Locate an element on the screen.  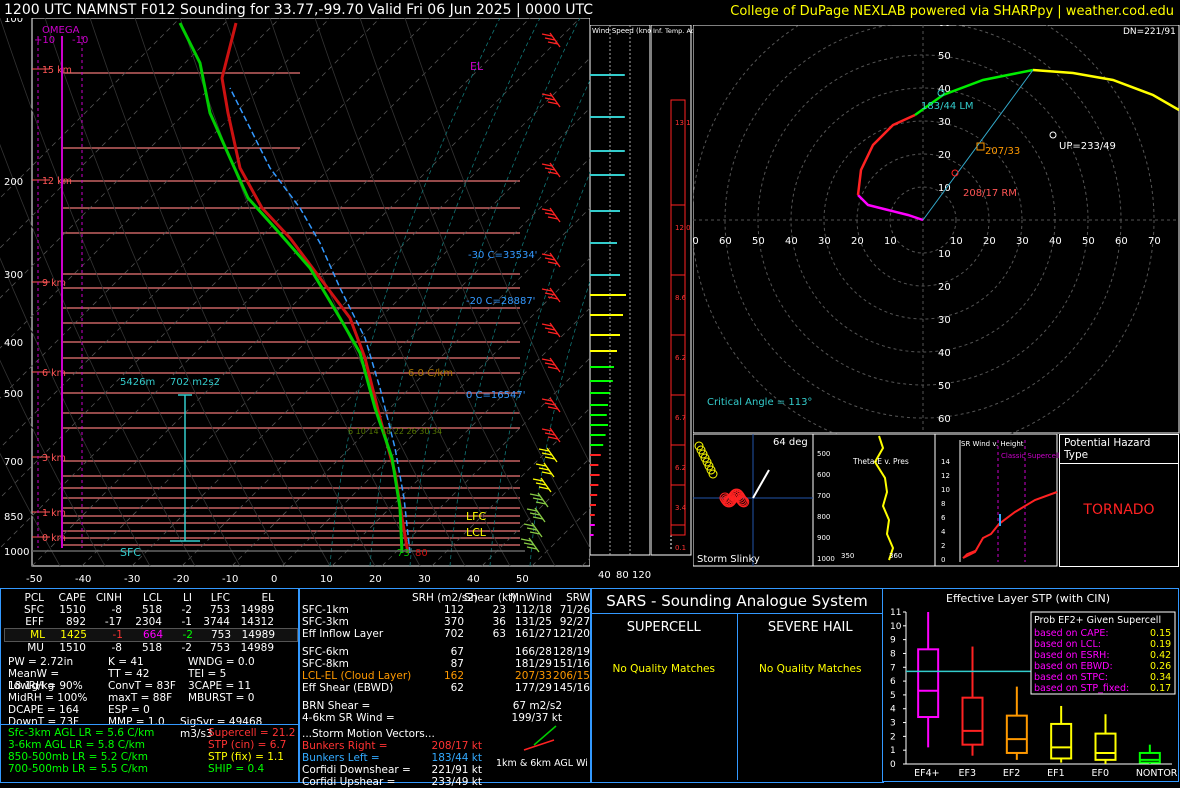
rm-label: 208/17 RM is located at coordinates (990, 193).